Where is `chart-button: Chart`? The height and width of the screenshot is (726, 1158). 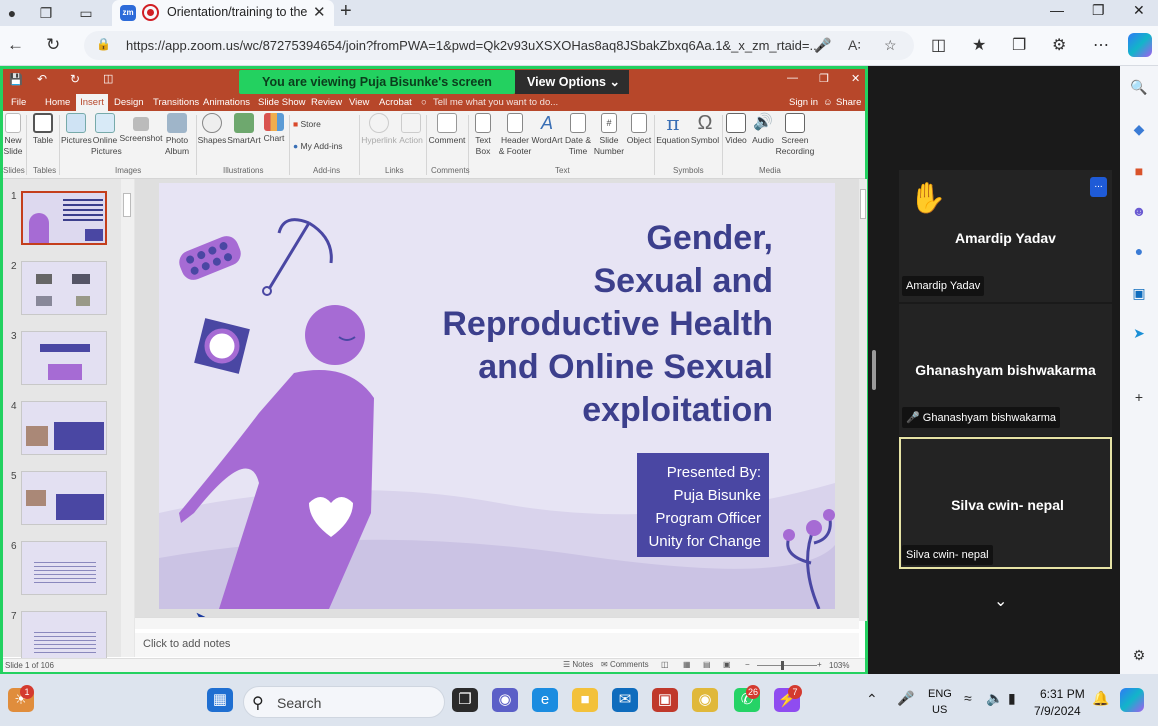 chart-button: Chart is located at coordinates (274, 128).